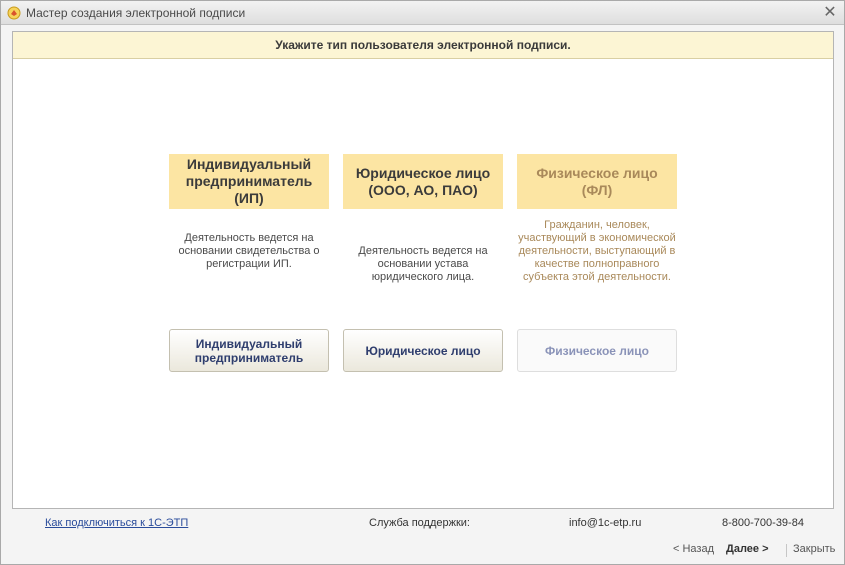 The width and height of the screenshot is (845, 565). Describe the element at coordinates (693, 549) in the screenshot. I see `back-button: < Назад` at that location.